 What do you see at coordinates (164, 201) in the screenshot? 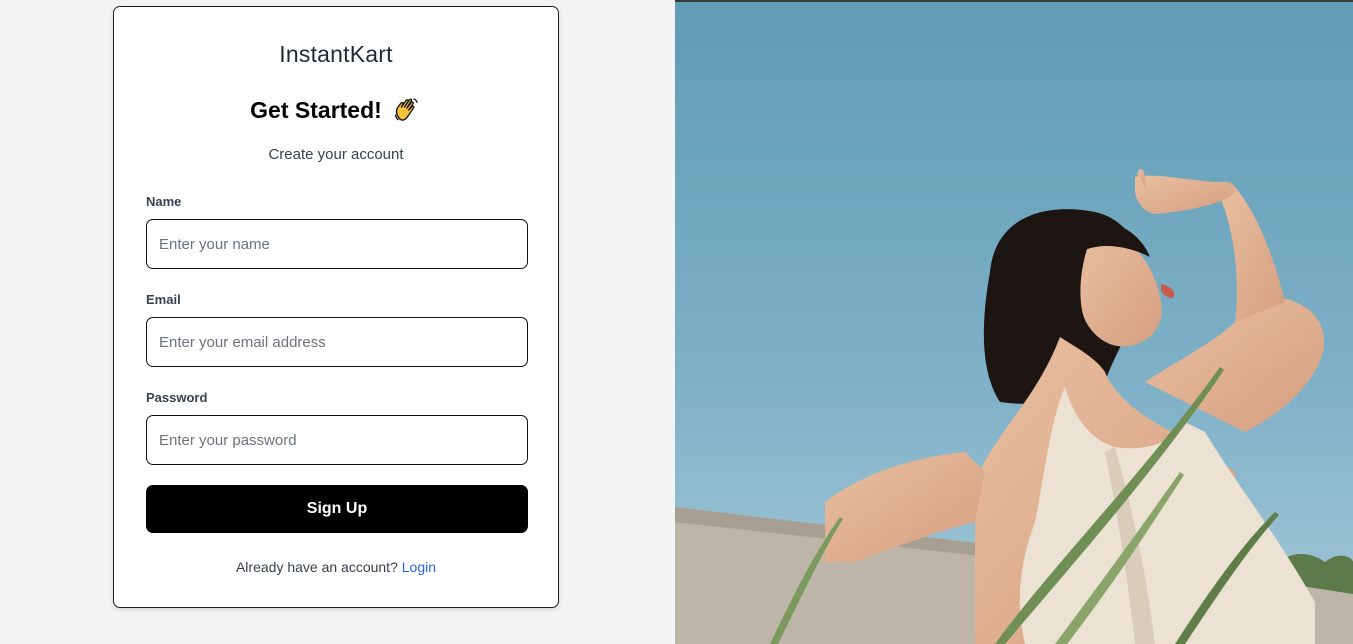
I see `name-label: Name` at bounding box center [164, 201].